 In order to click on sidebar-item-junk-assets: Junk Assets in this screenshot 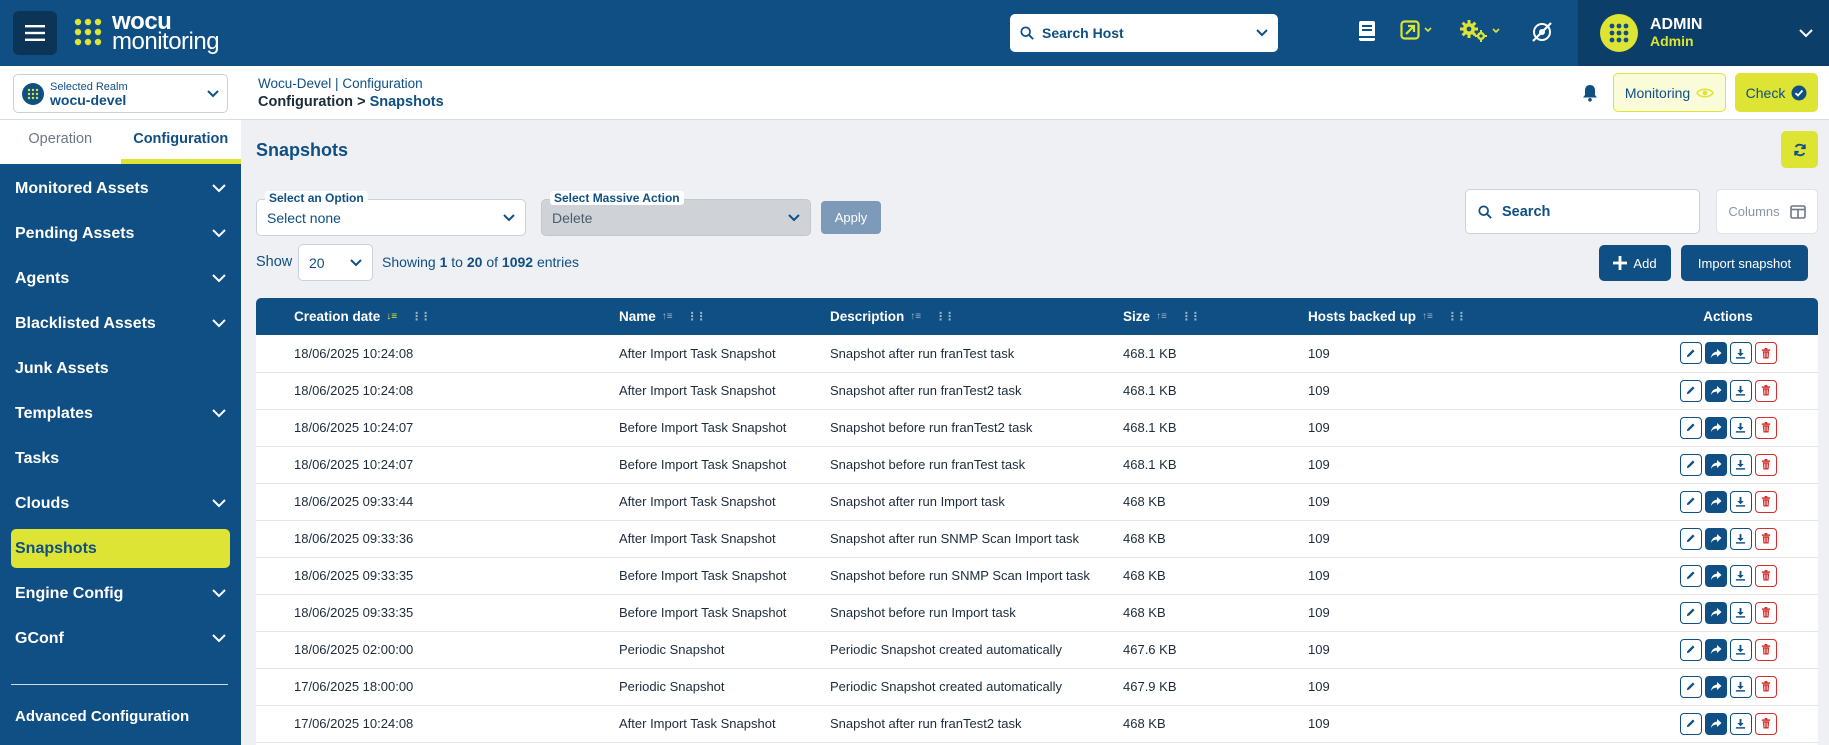, I will do `click(120, 368)`.